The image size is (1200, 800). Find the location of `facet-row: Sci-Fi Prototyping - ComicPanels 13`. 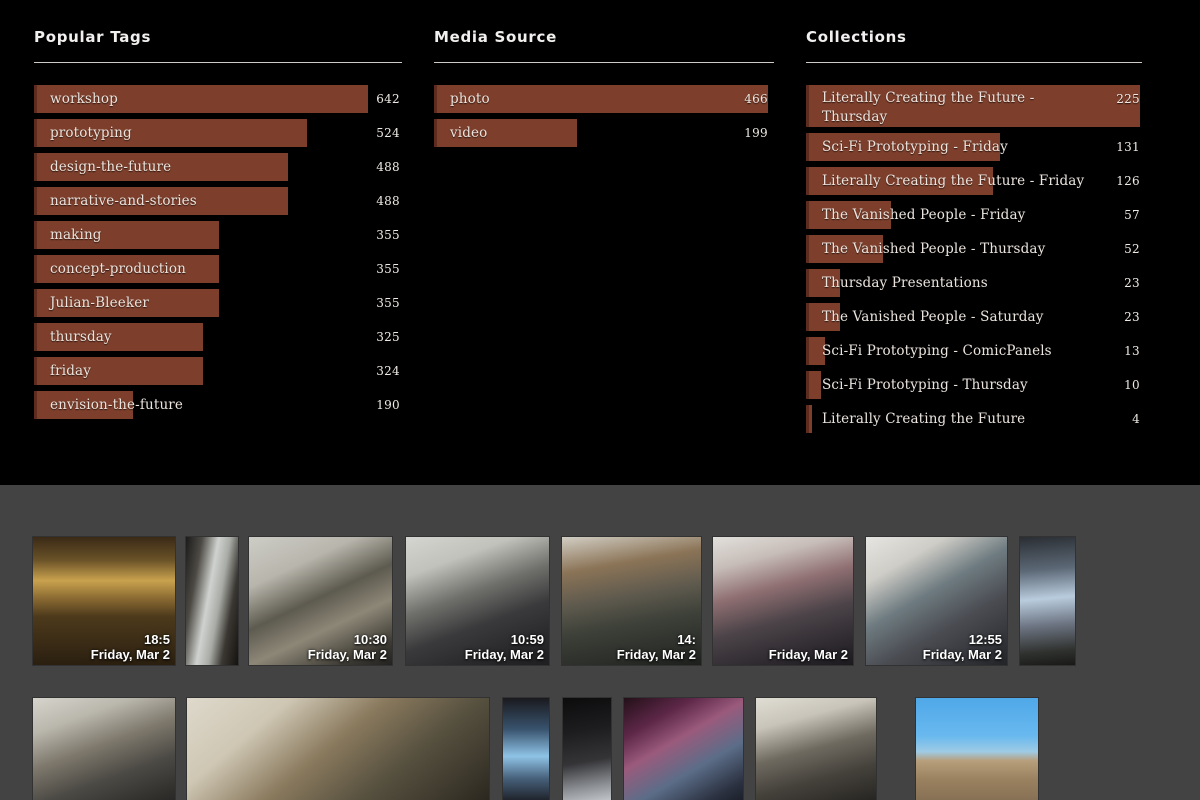

facet-row: Sci-Fi Prototyping - ComicPanels 13 is located at coordinates (973, 354).